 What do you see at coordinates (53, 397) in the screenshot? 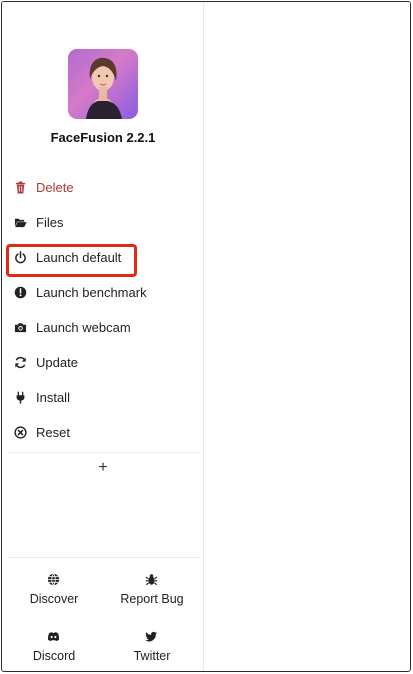
I see `menu-item-label: Install` at bounding box center [53, 397].